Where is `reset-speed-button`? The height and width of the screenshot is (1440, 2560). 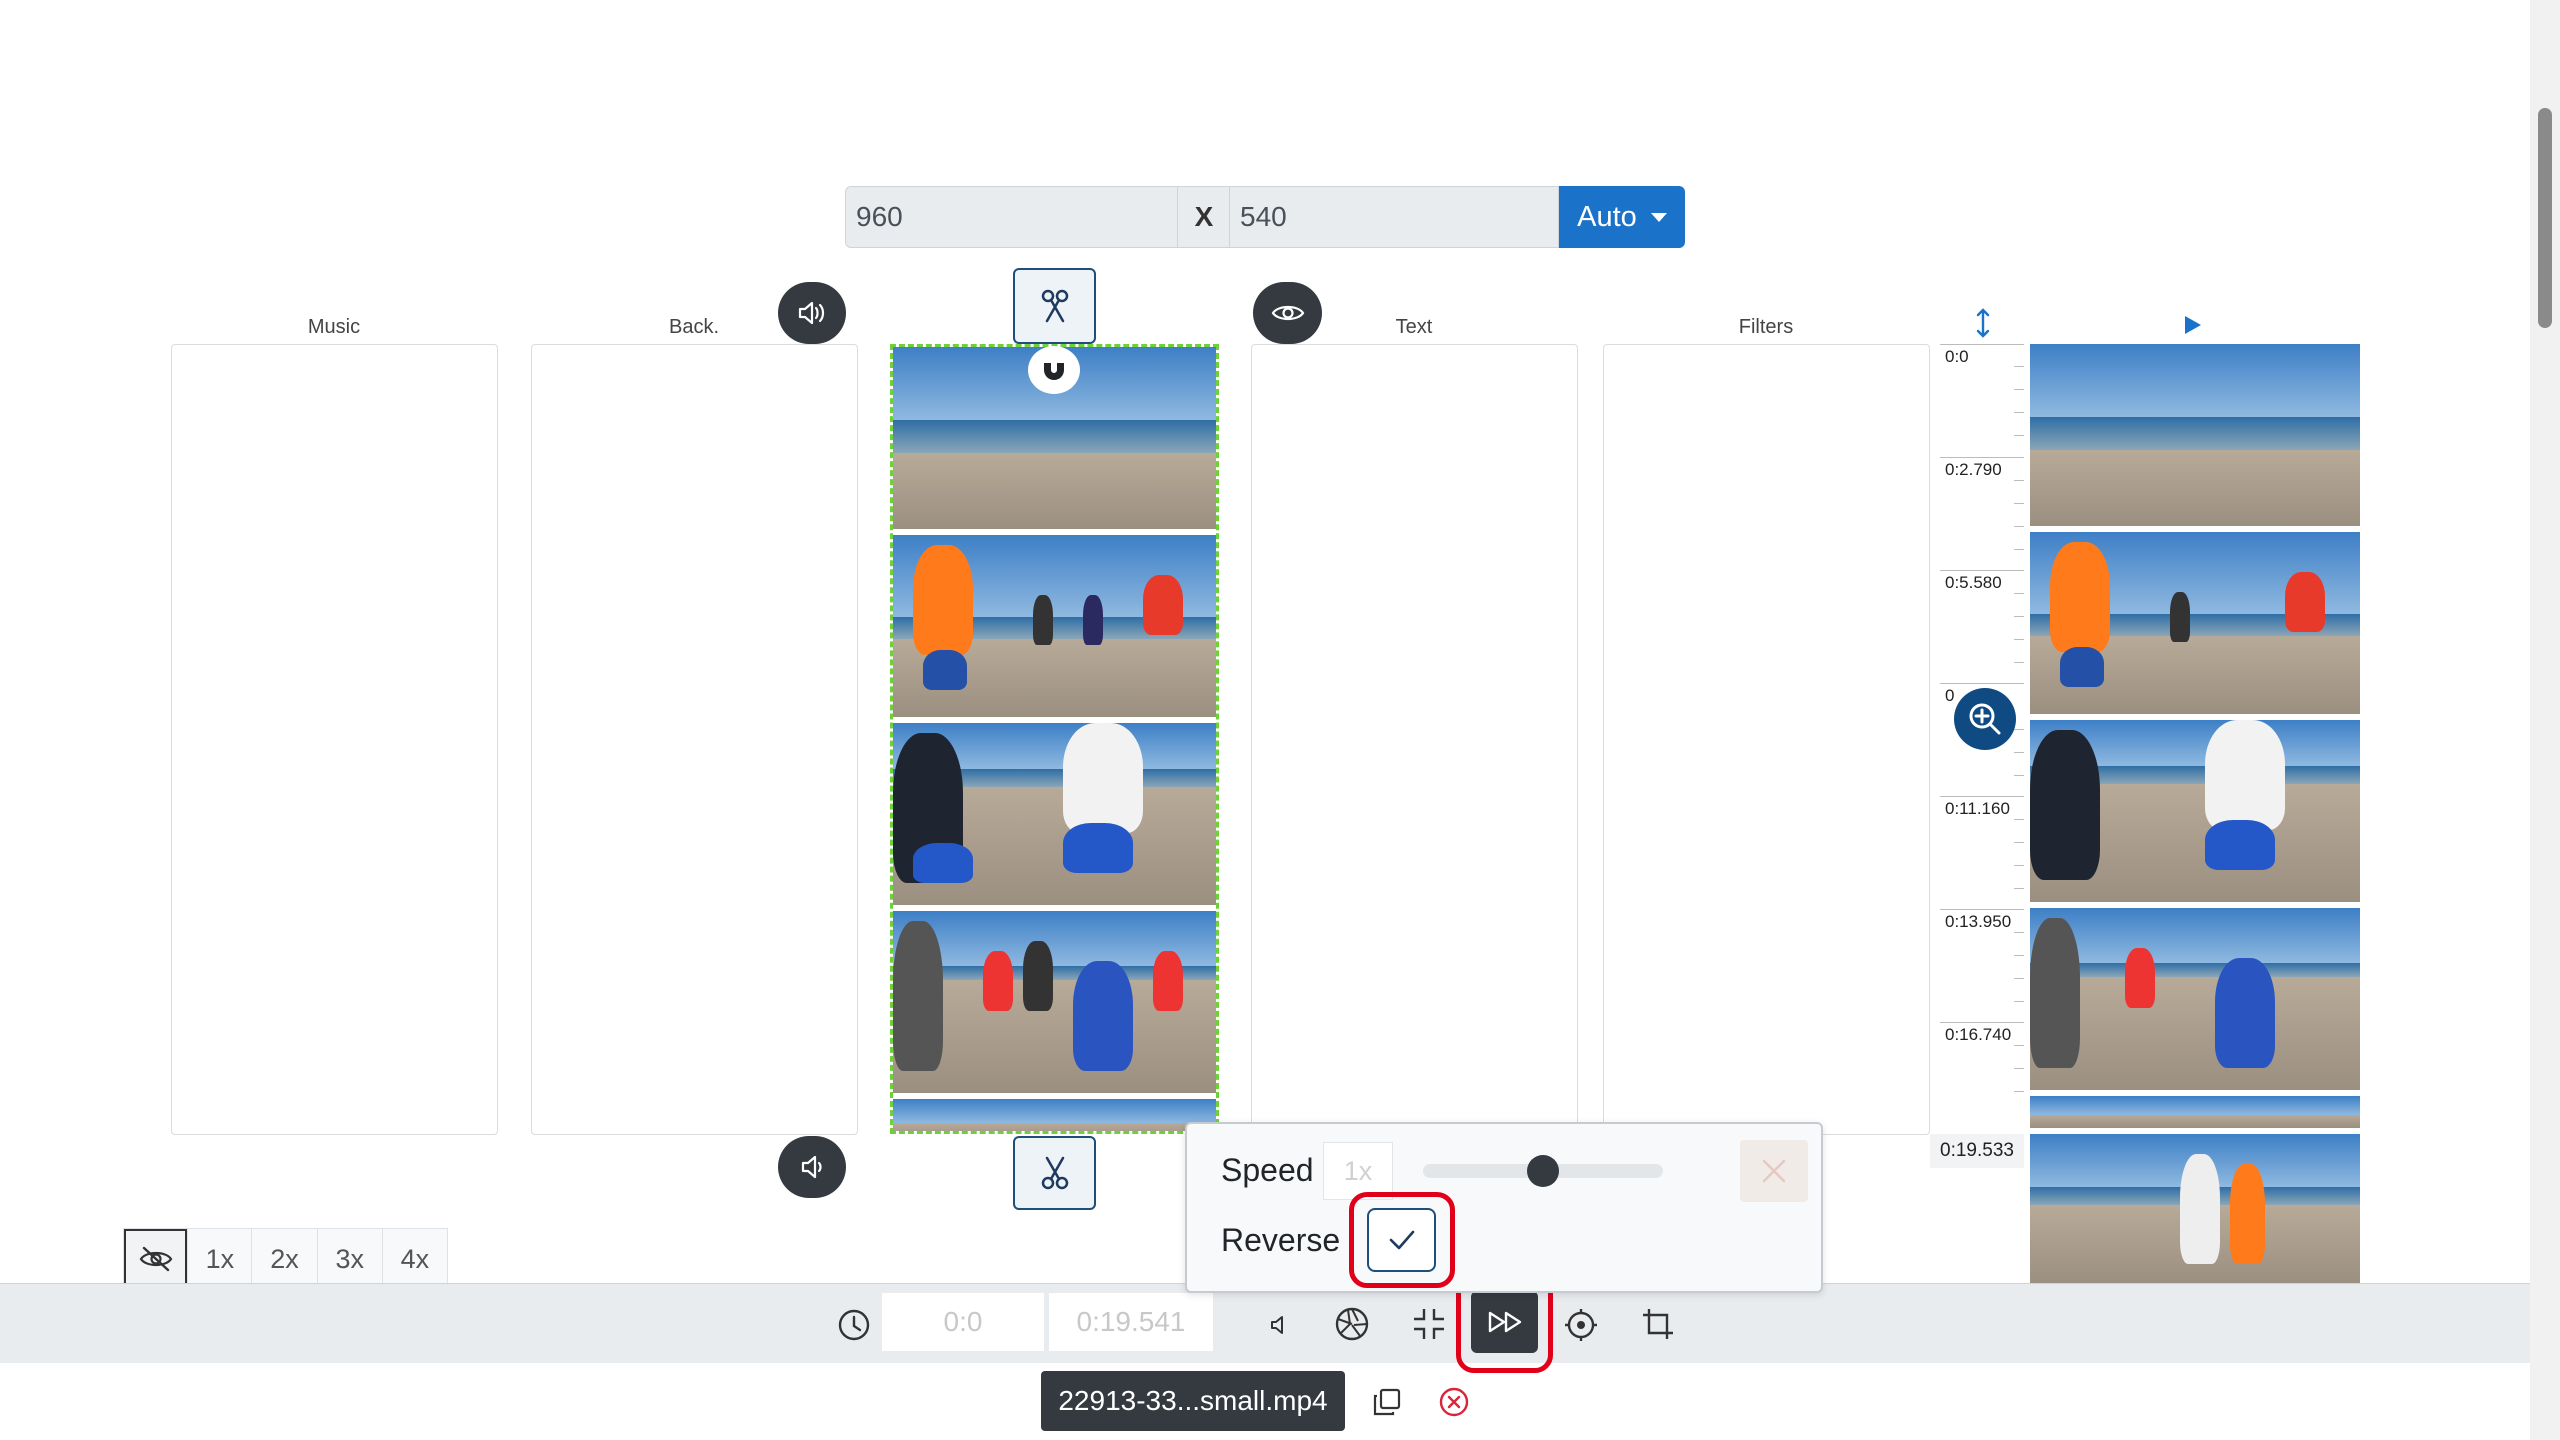 reset-speed-button is located at coordinates (1774, 1171).